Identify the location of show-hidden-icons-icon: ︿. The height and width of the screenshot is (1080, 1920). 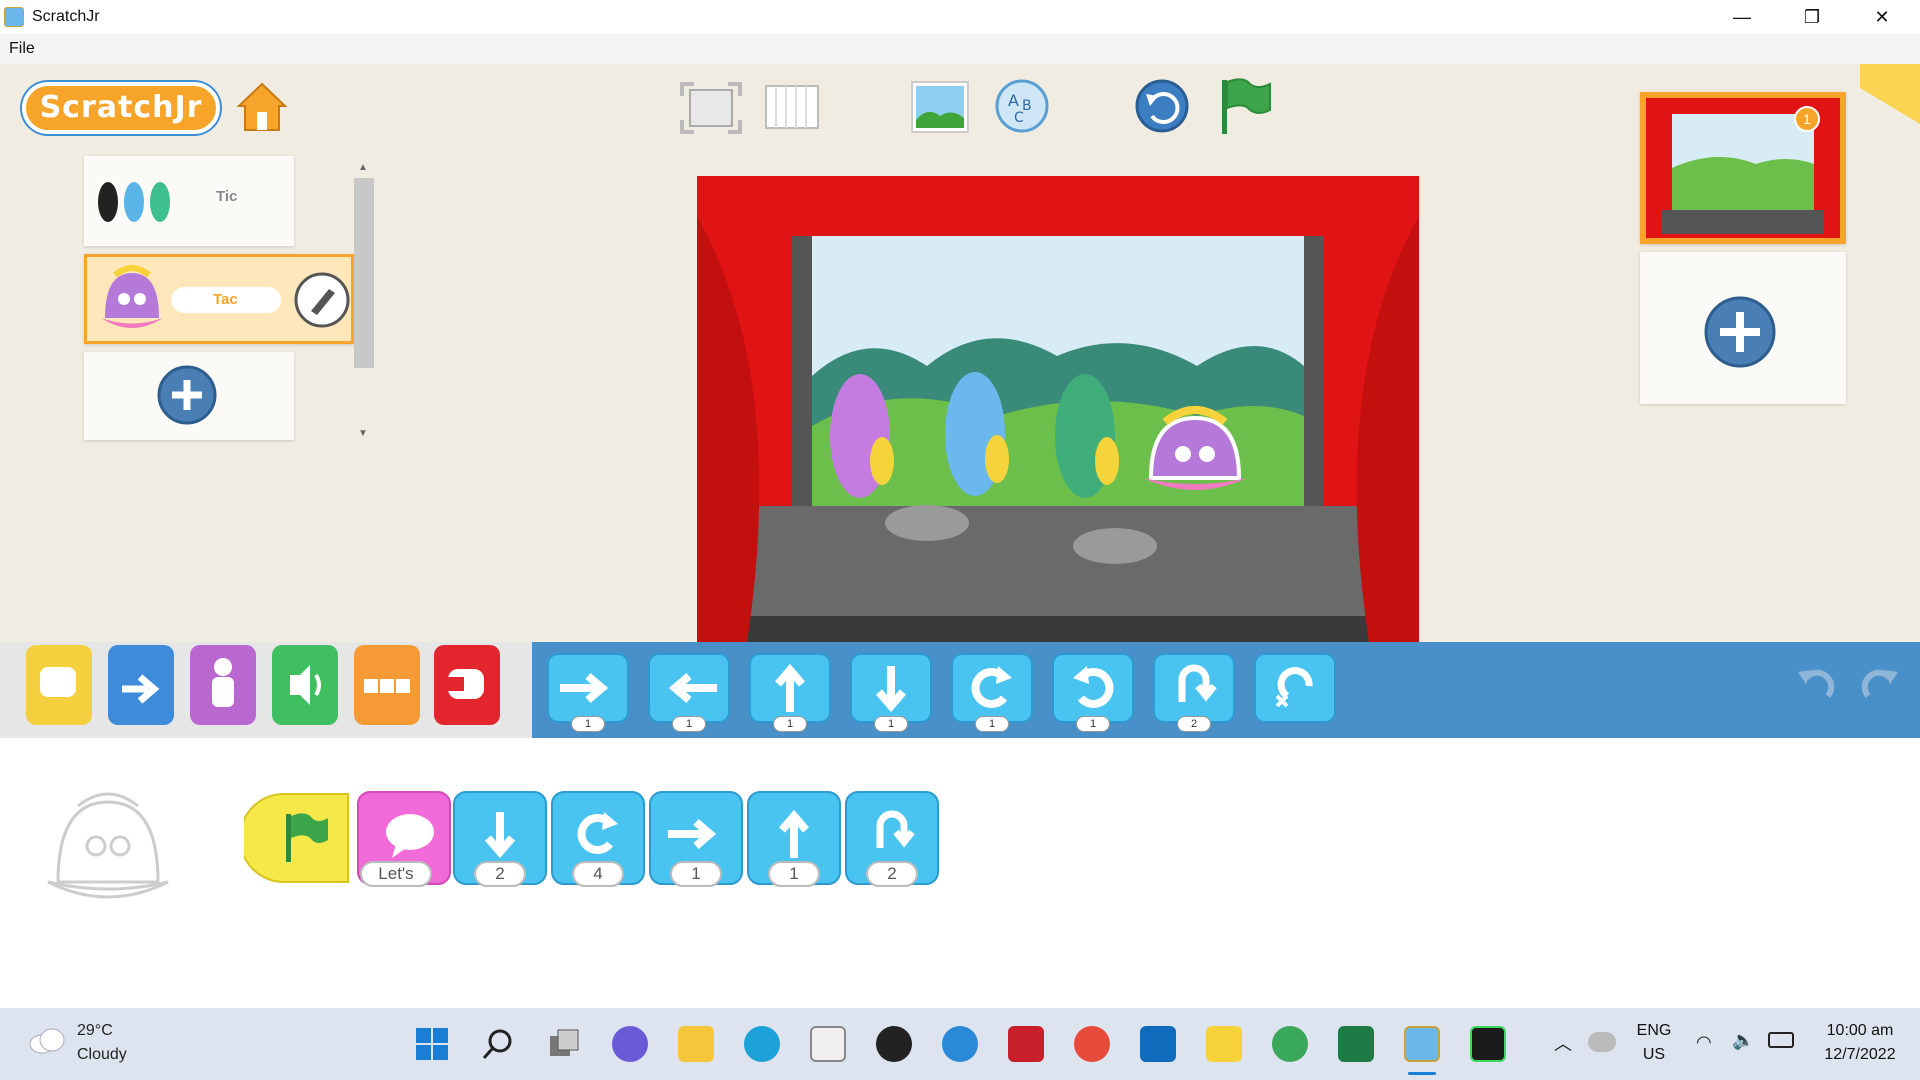
(1563, 1043).